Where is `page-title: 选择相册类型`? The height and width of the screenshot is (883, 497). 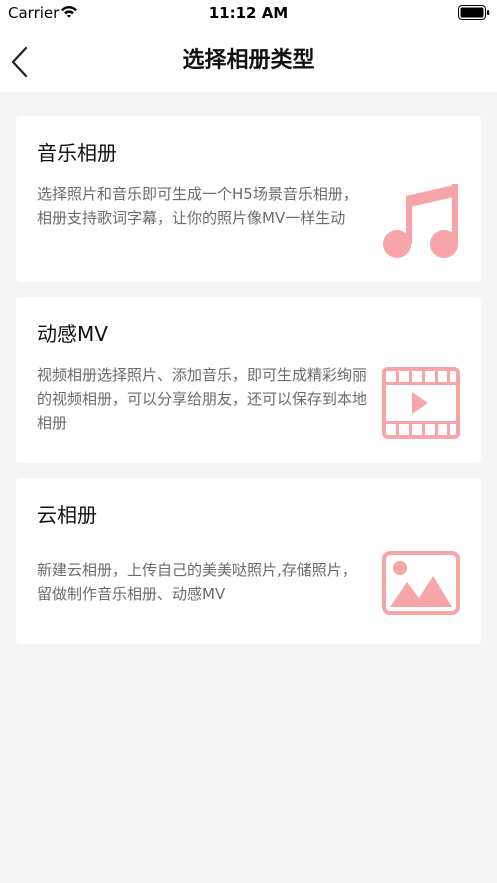 page-title: 选择相册类型 is located at coordinates (248, 60).